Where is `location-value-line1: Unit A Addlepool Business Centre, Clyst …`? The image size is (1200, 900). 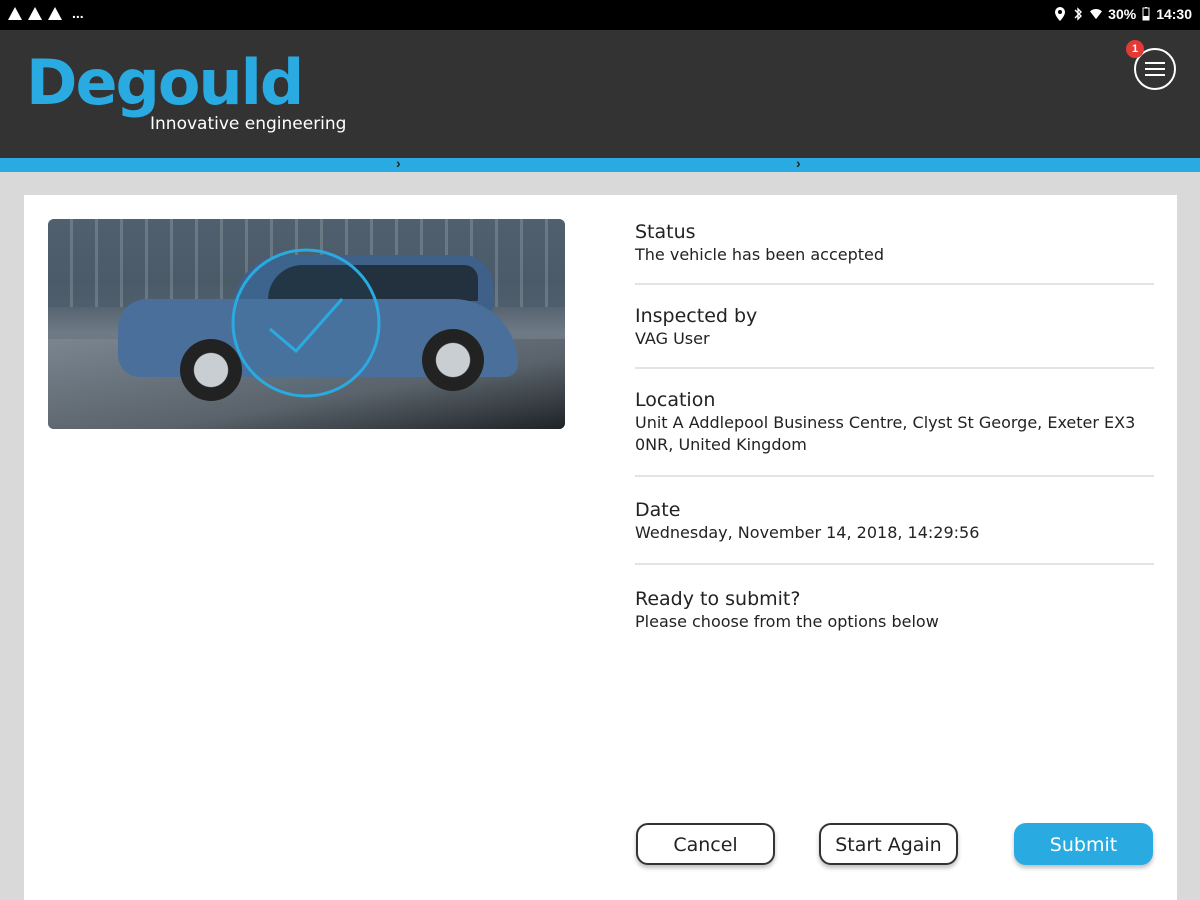
location-value-line1: Unit A Addlepool Business Centre, Clyst … is located at coordinates (885, 422).